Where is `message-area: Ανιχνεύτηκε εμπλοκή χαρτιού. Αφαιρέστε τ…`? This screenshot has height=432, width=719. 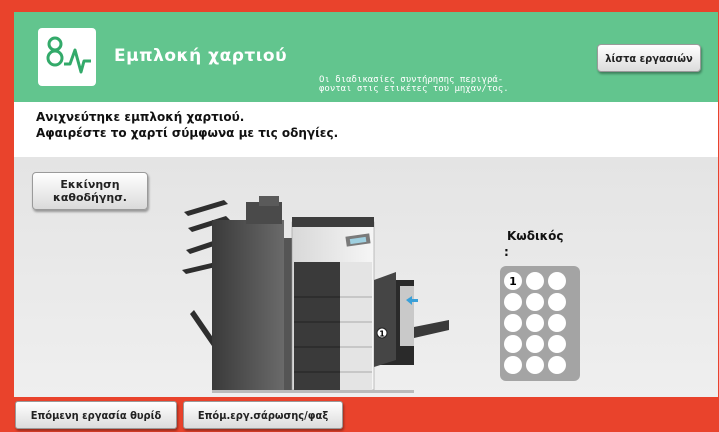
message-area: Ανιχνεύτηκε εμπλοκή χαρτιού. Αφαιρέστε τ… is located at coordinates (366, 129).